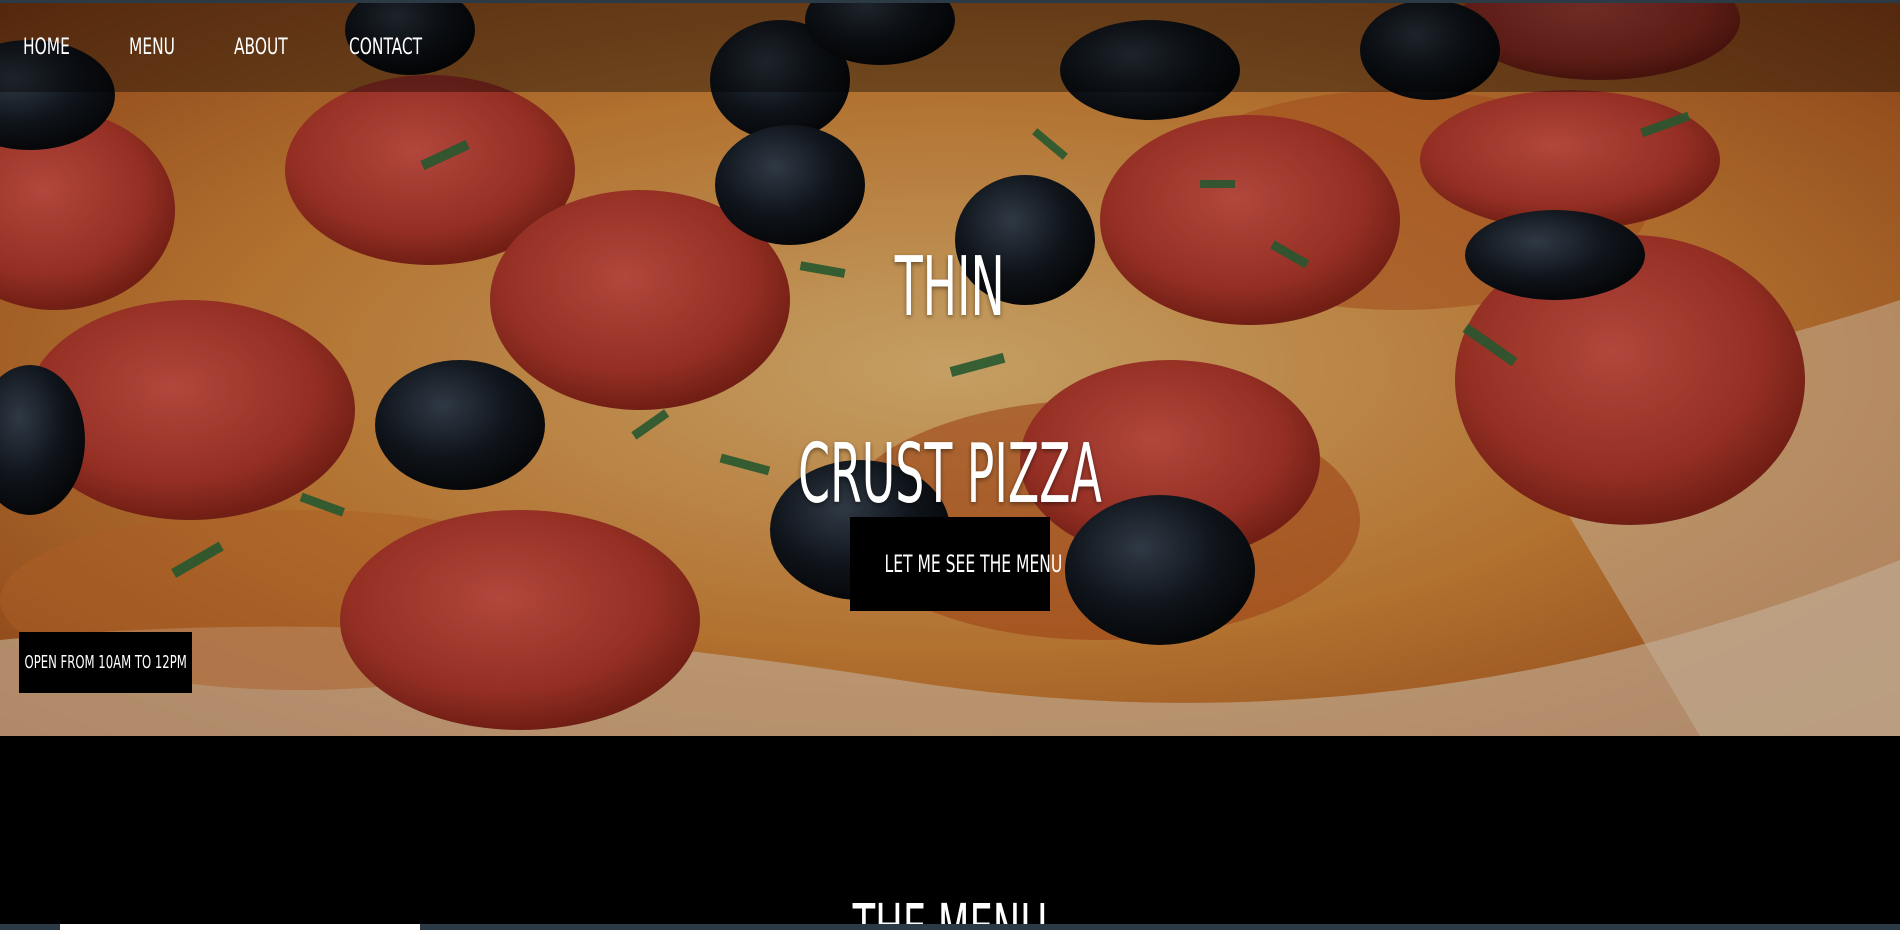 The image size is (1900, 930). I want to click on hero-title-line1: THIN, so click(950, 287).